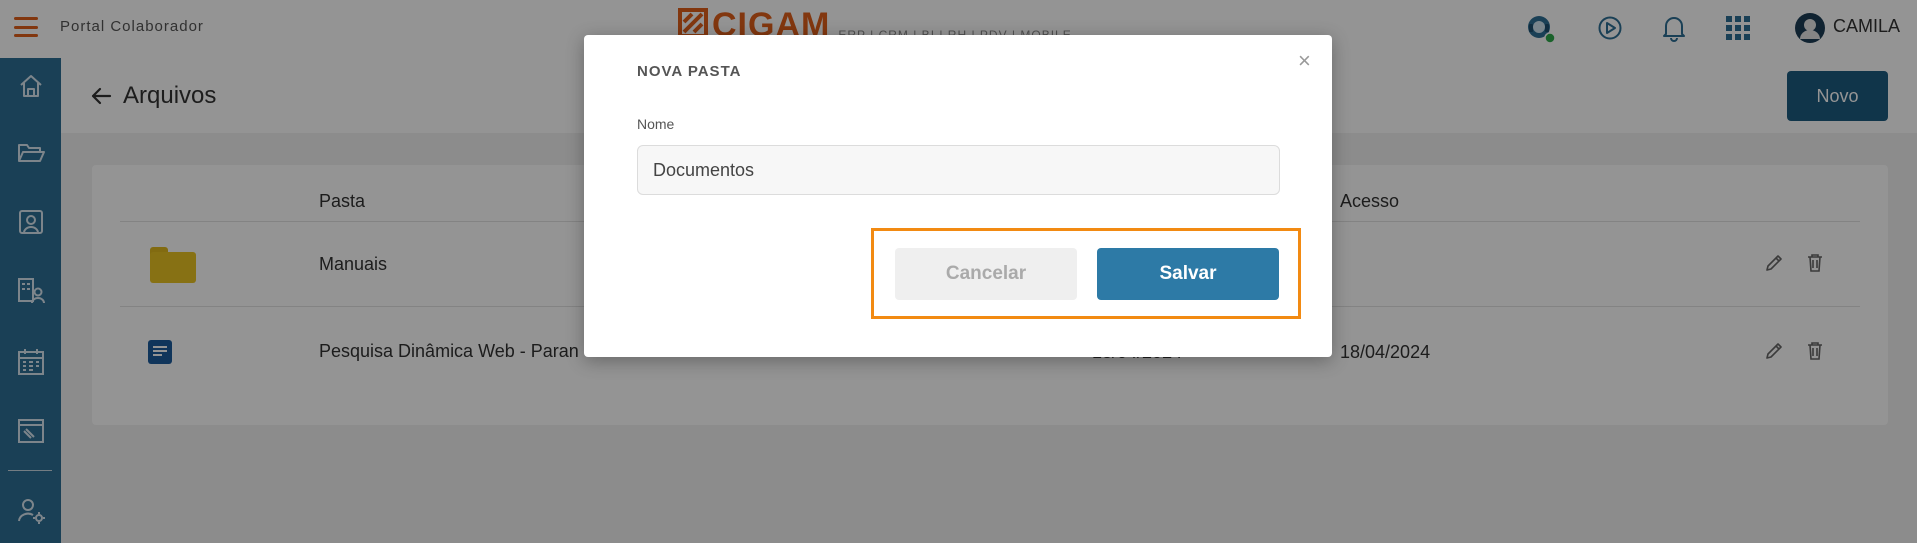  What do you see at coordinates (1304, 61) in the screenshot?
I see `close-icon: ×` at bounding box center [1304, 61].